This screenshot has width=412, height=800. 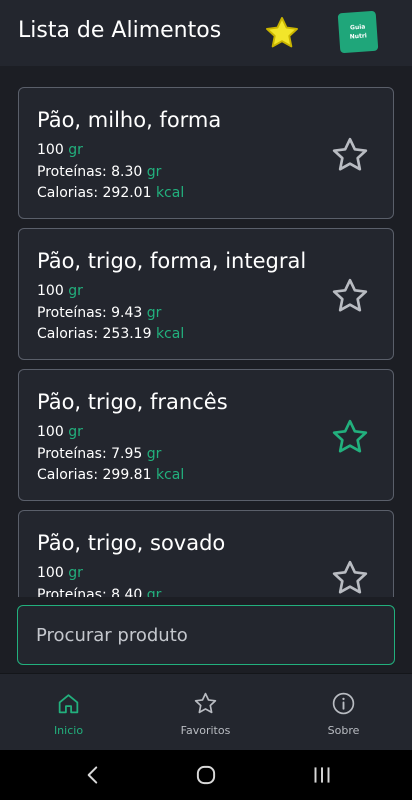 I want to click on home-circle-icon, so click(x=206, y=775).